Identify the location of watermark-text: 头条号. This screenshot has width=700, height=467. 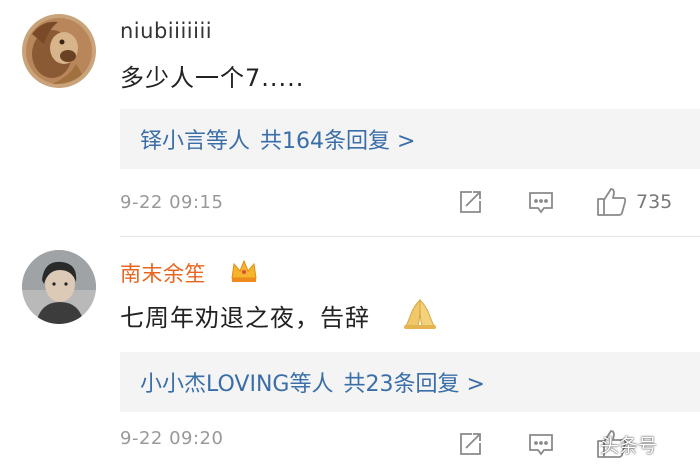
(629, 446).